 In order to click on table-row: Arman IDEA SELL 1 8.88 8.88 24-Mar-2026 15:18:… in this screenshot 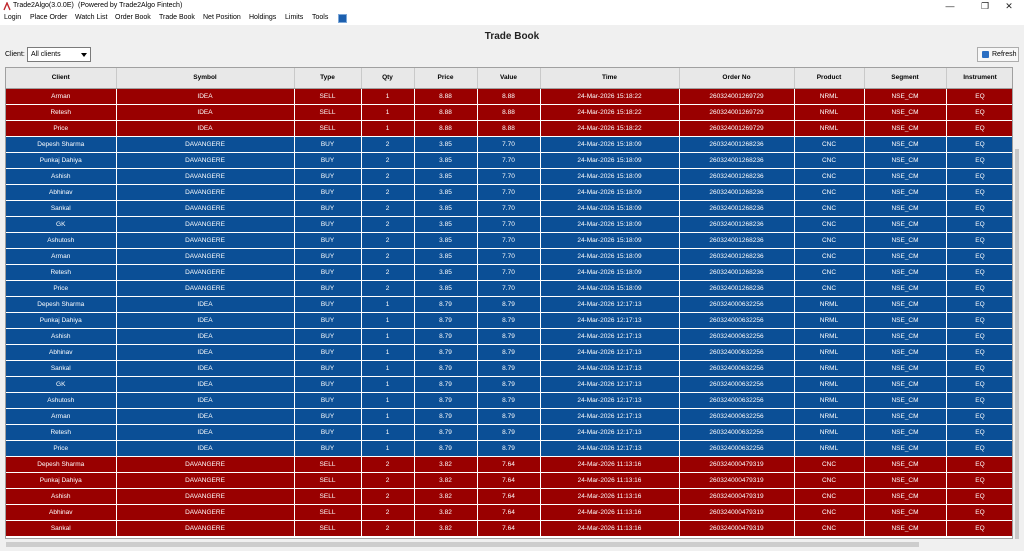, I will do `click(509, 96)`.